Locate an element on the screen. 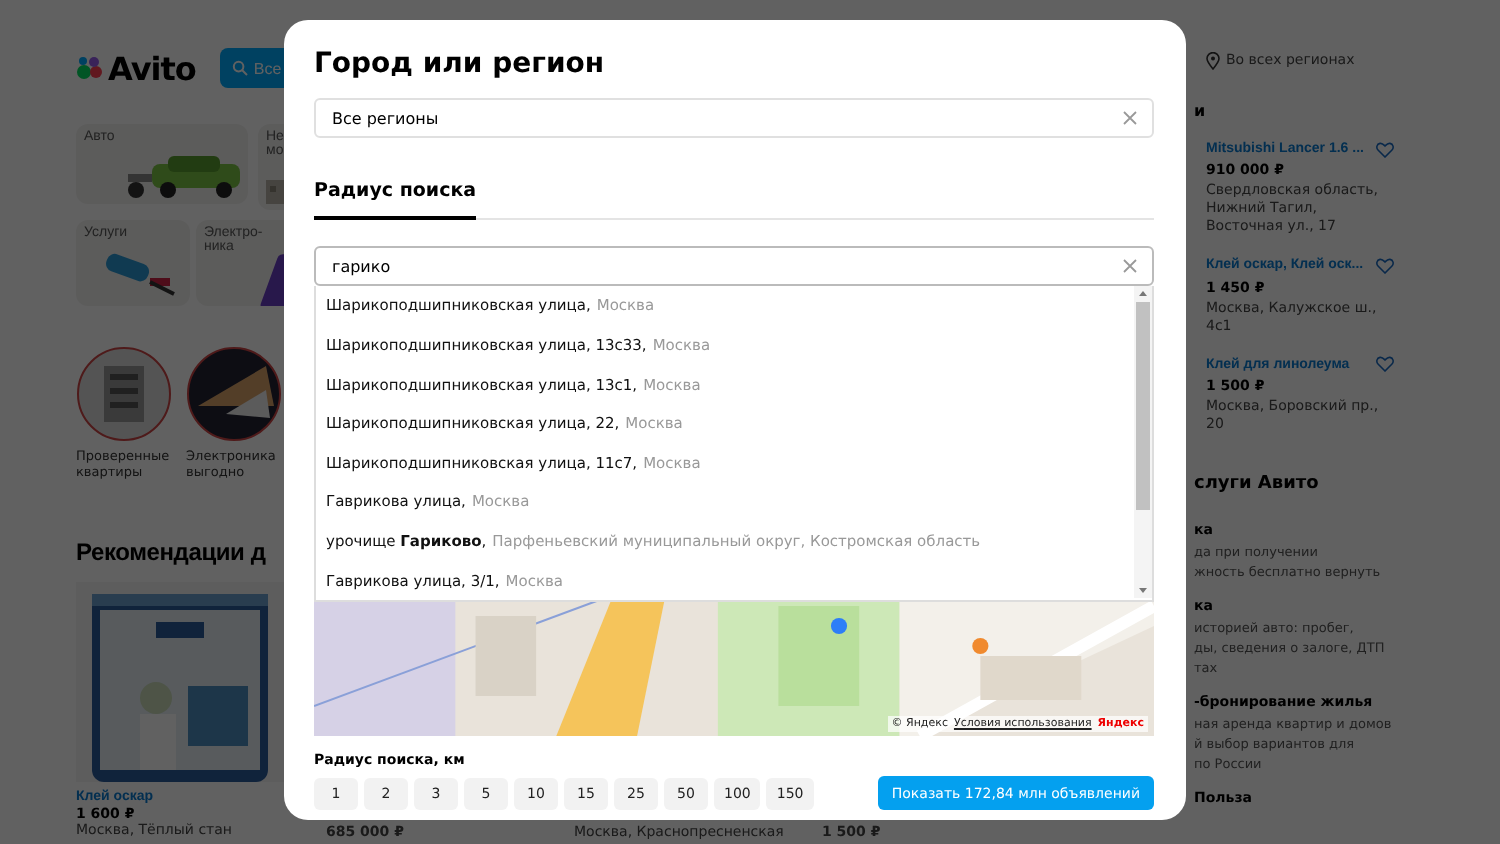  logo-icon is located at coordinates (90, 68).